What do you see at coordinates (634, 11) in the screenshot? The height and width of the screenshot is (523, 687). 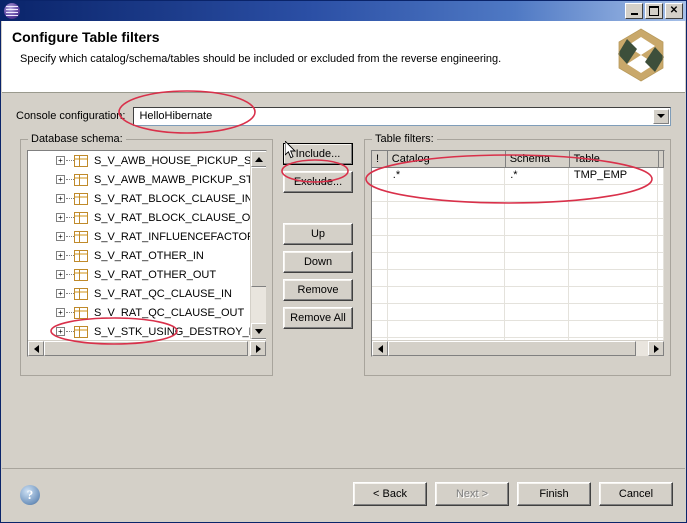 I see `minimize-button` at bounding box center [634, 11].